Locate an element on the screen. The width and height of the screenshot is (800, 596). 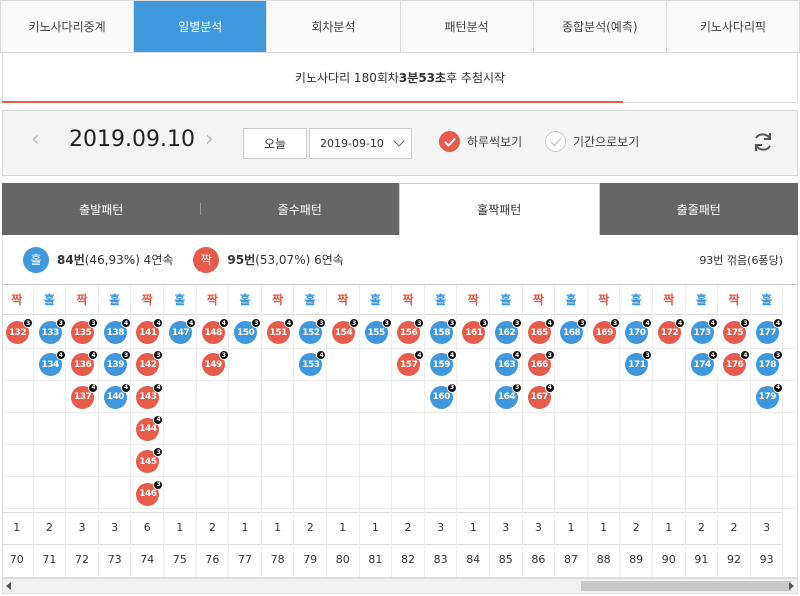
pattern-tab-0: 출발패턴 is located at coordinates (101, 209).